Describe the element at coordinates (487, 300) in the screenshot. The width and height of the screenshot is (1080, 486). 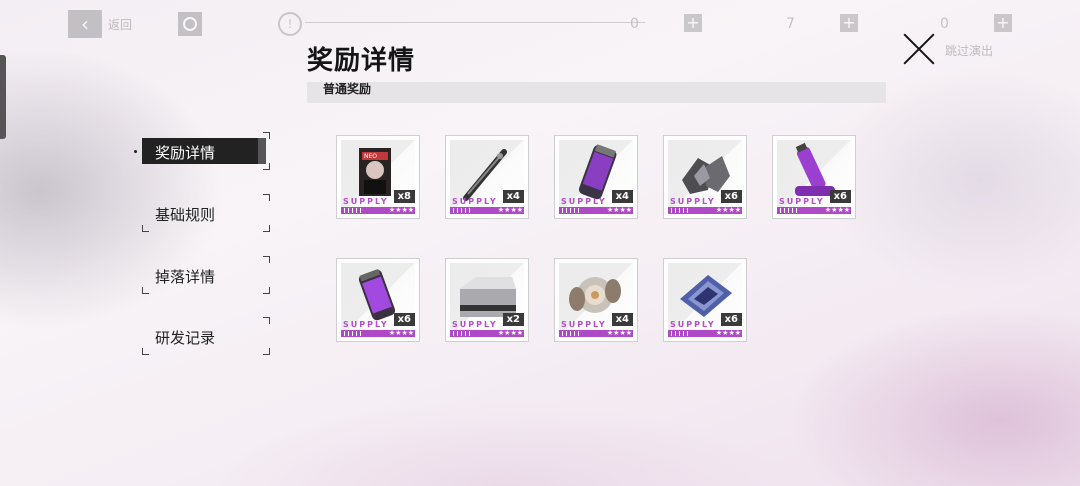
I see `reward-item-metal-crate: SUPPLY ★★★★ x2` at that location.